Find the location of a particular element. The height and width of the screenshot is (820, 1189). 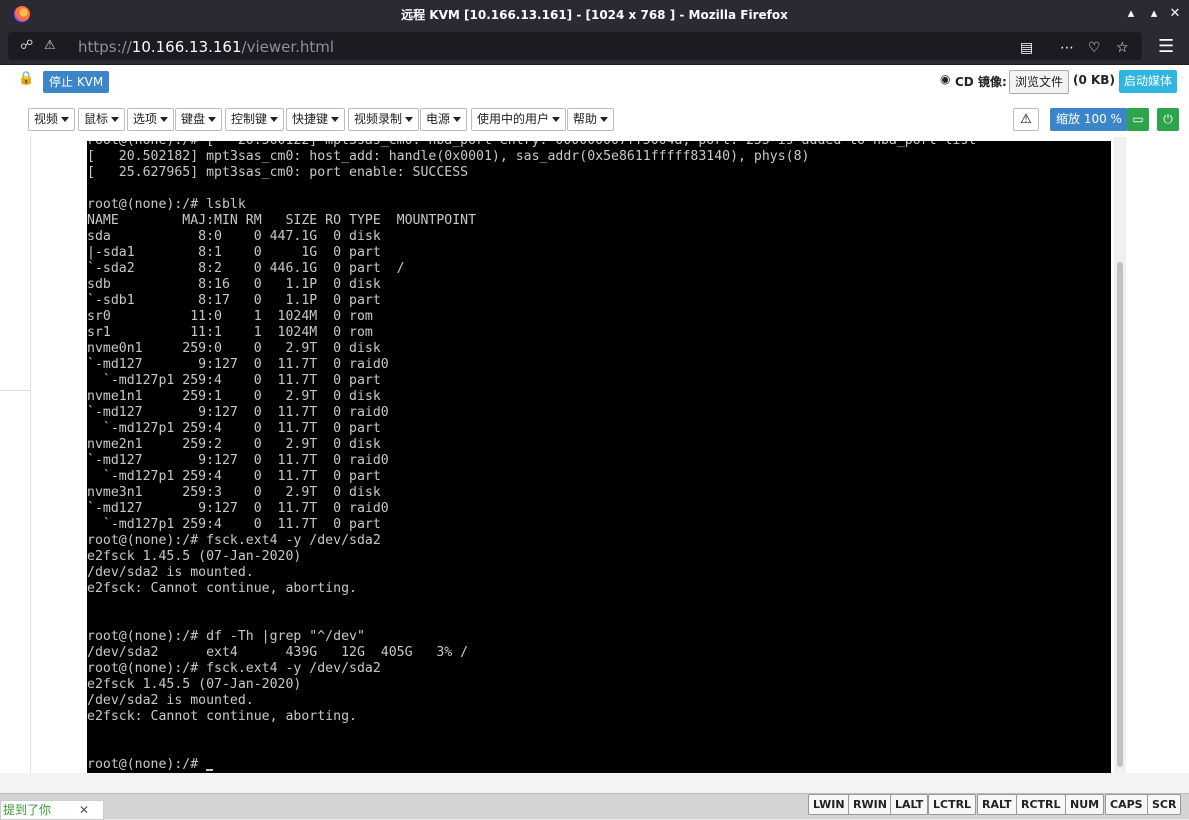

viewer-left-margin is located at coordinates (59, 455).